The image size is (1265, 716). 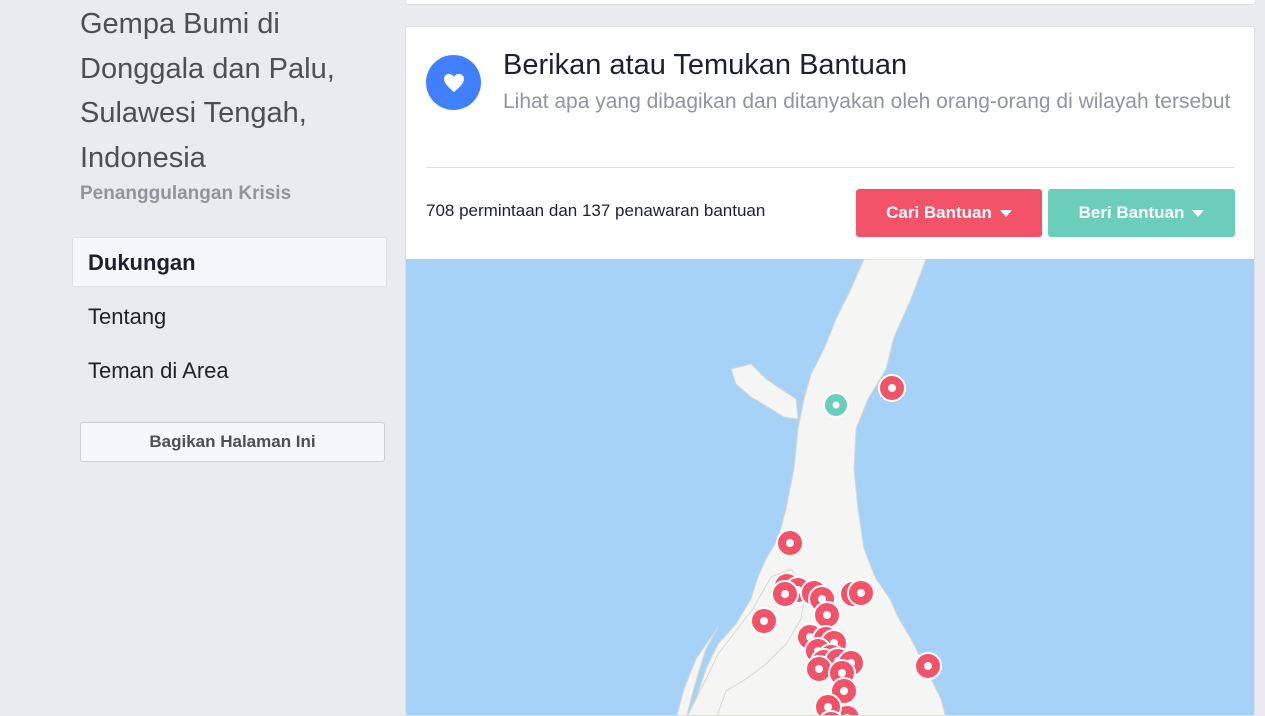 I want to click on offer-help-button: Beri Bantuan, so click(x=1141, y=213).